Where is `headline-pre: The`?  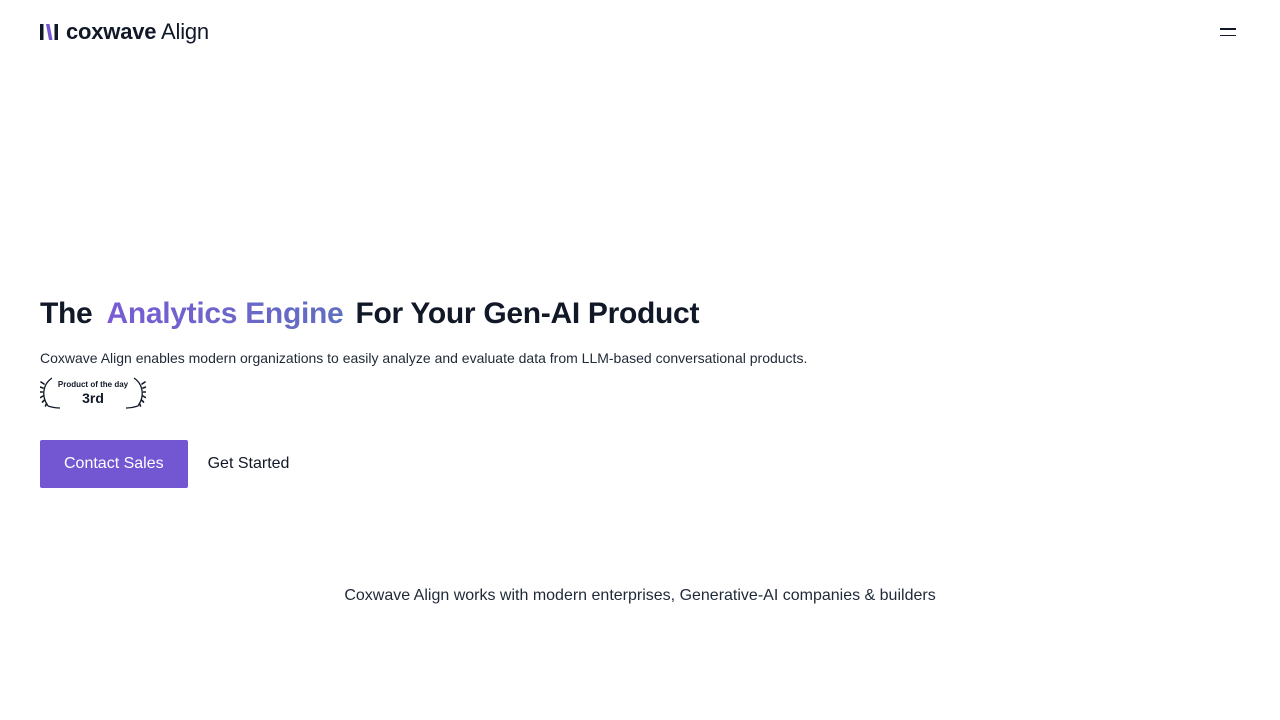
headline-pre: The is located at coordinates (66, 313).